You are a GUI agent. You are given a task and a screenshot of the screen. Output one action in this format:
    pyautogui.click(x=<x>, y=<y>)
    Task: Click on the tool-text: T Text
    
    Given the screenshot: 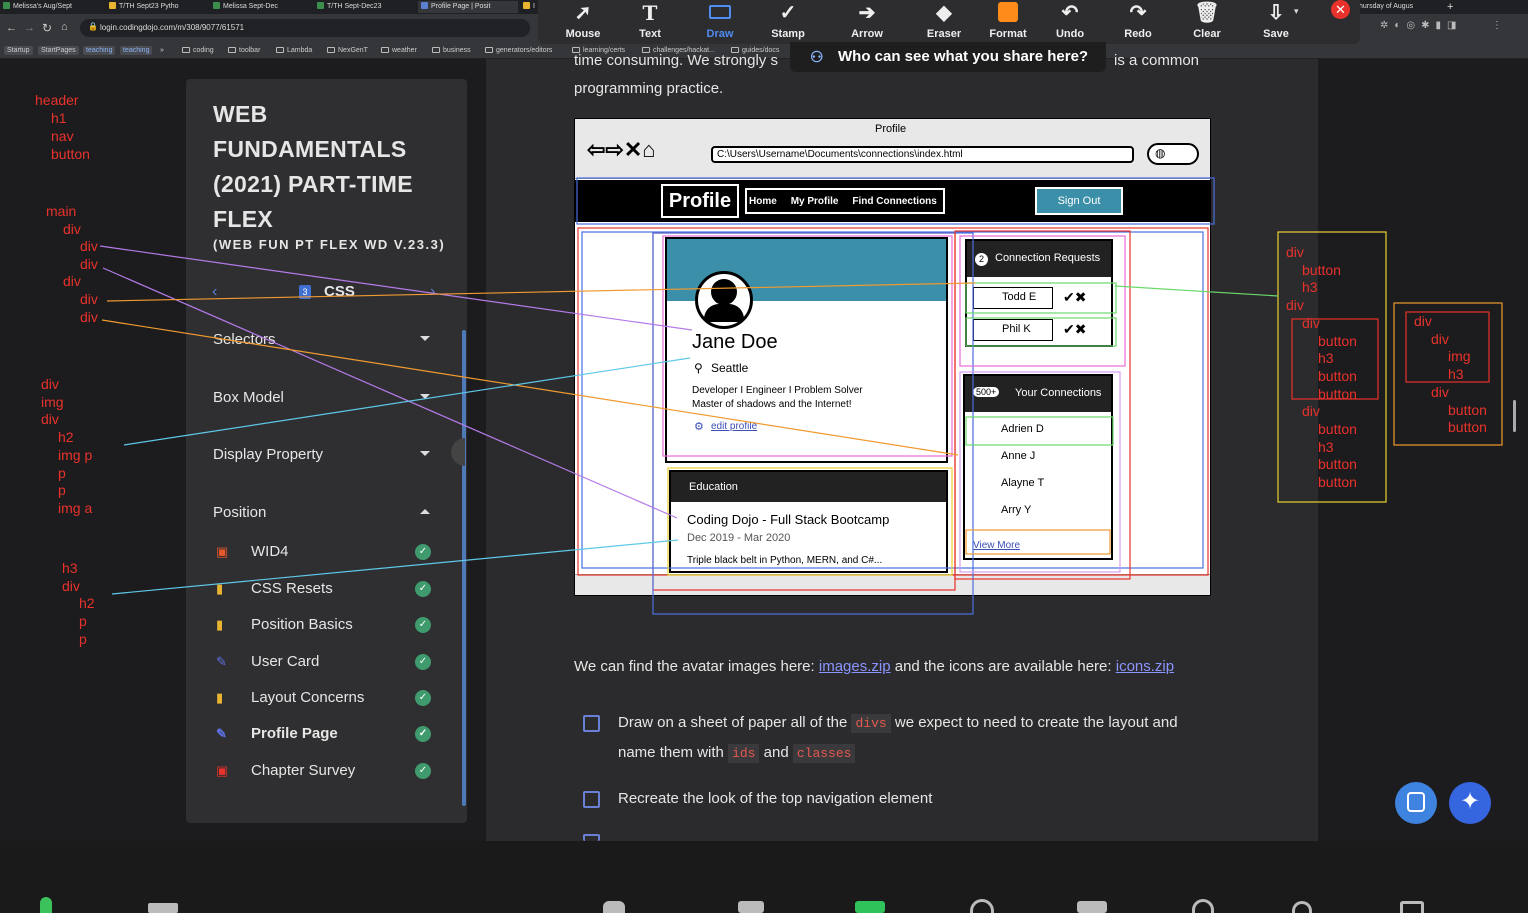 What is the action you would take?
    pyautogui.click(x=650, y=22)
    